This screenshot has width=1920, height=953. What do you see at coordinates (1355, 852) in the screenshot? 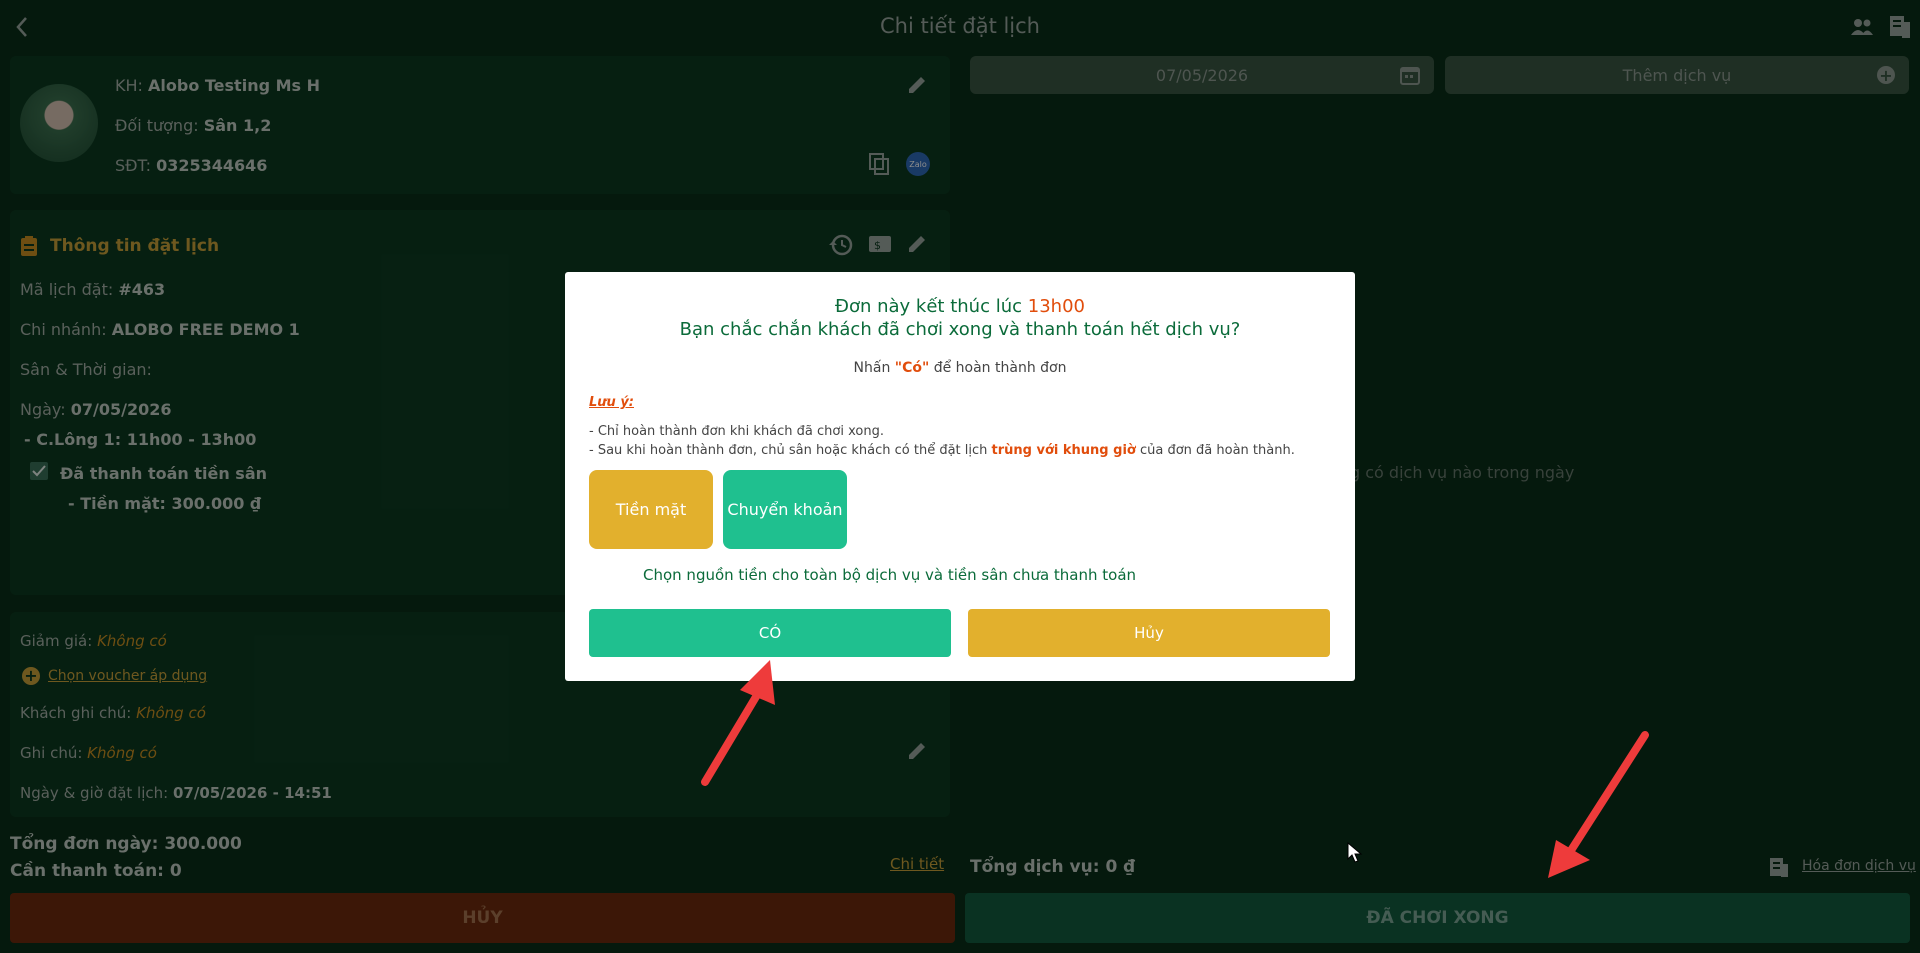
I see `mouse-cursor-icon` at bounding box center [1355, 852].